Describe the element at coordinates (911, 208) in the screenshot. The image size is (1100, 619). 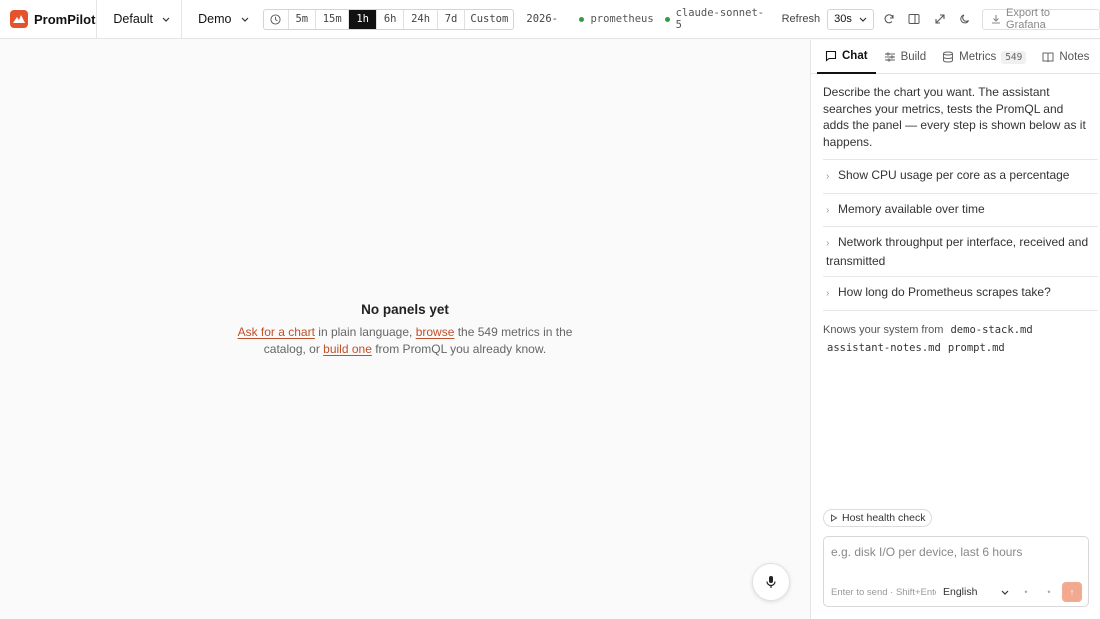
I see `suggestion-label: Memory available over time` at that location.